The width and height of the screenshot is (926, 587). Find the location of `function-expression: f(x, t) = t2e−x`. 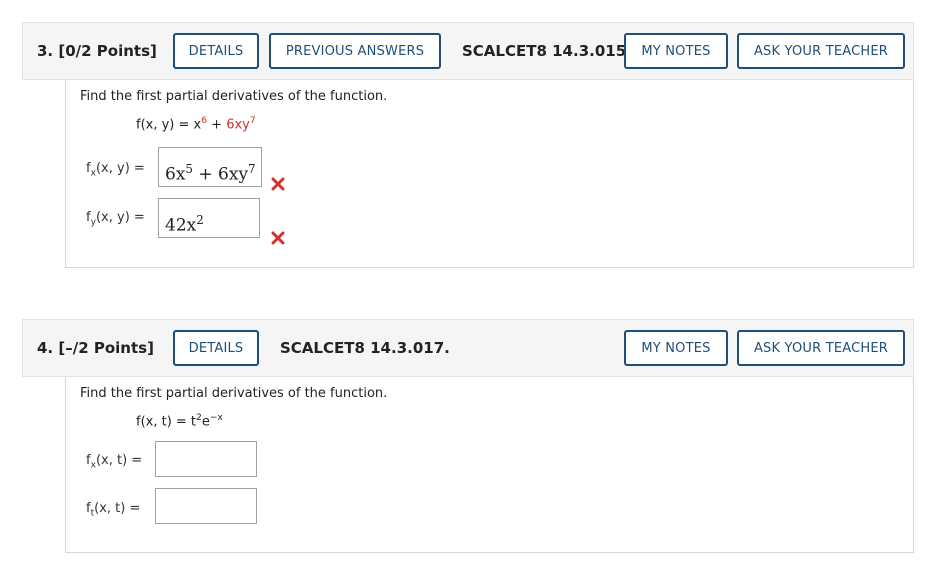

function-expression: f(x, t) = t2e−x is located at coordinates (179, 421).